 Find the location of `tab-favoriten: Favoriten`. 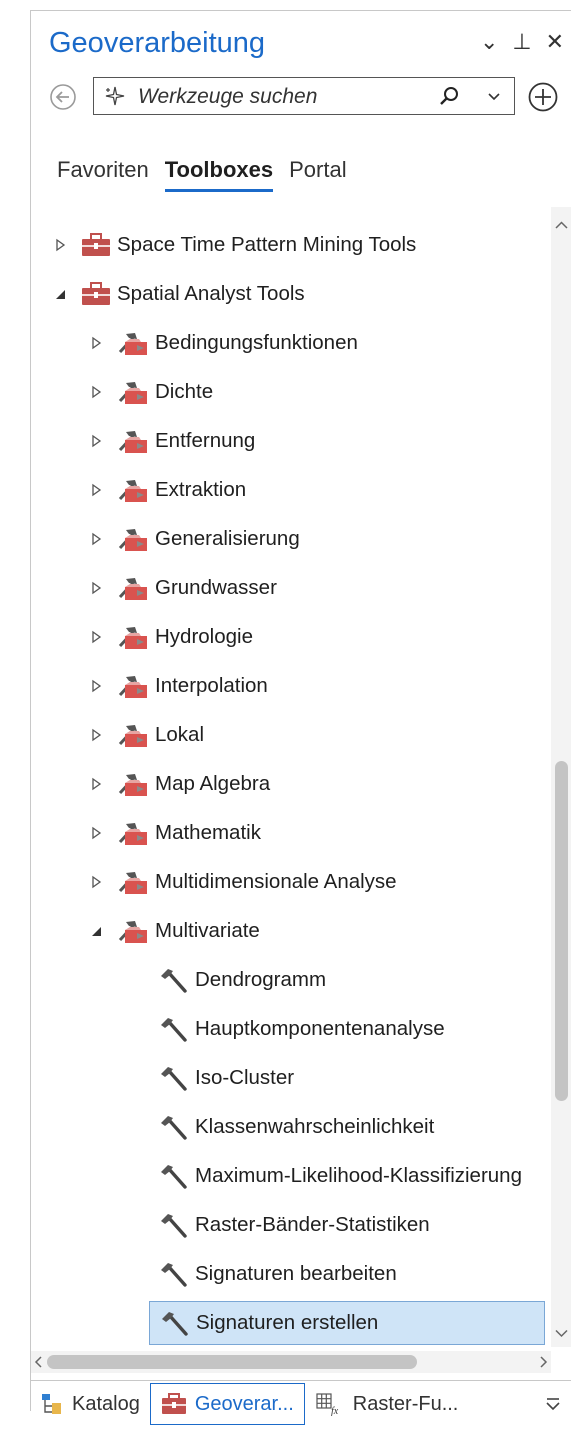

tab-favoriten: Favoriten is located at coordinates (103, 174).